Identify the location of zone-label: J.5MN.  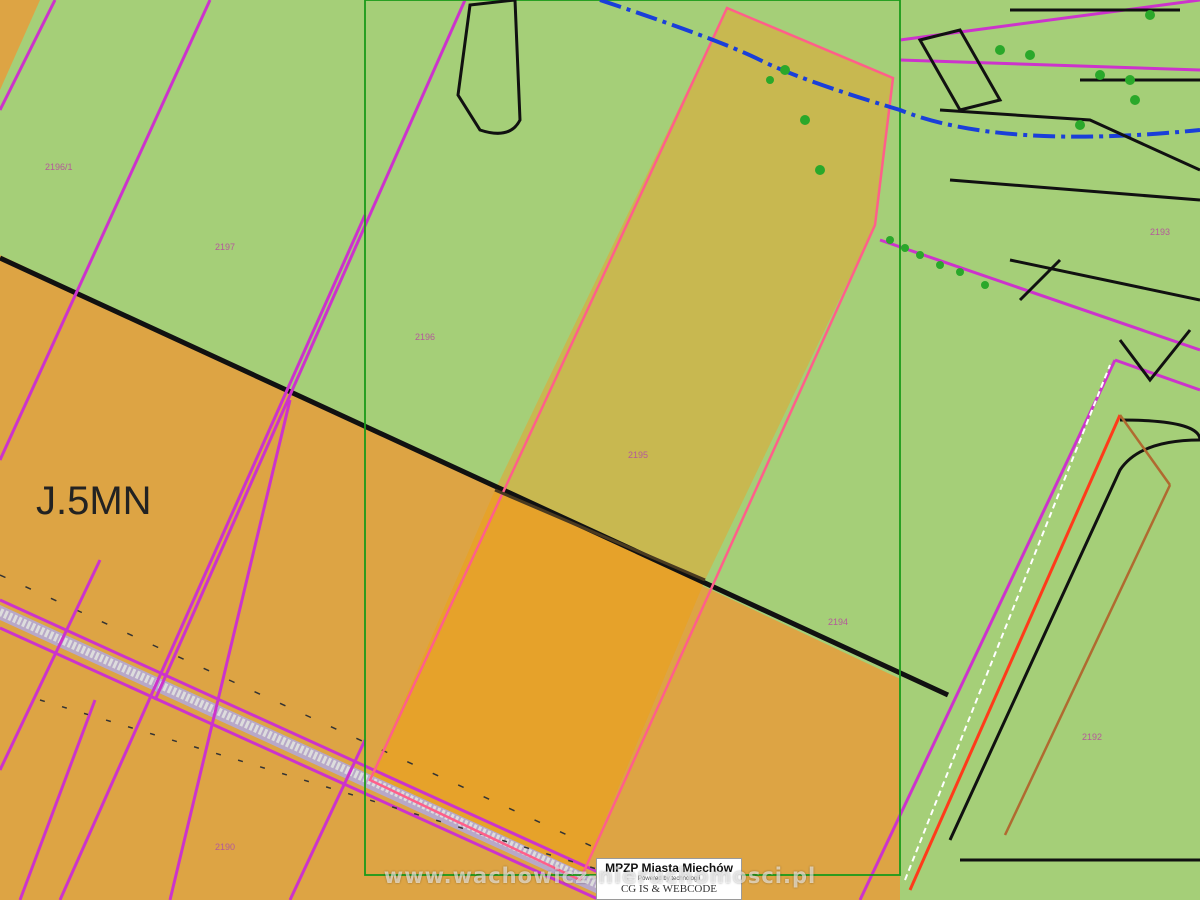
(94, 501).